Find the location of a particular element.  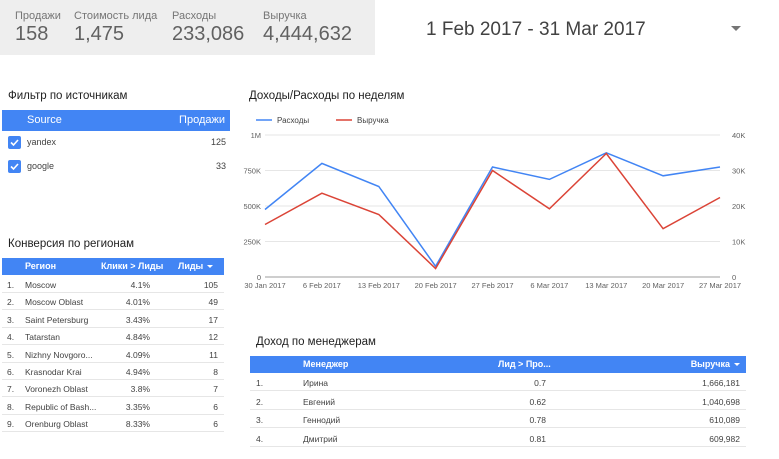

regions-title: Конверсия по регионам is located at coordinates (71, 244).